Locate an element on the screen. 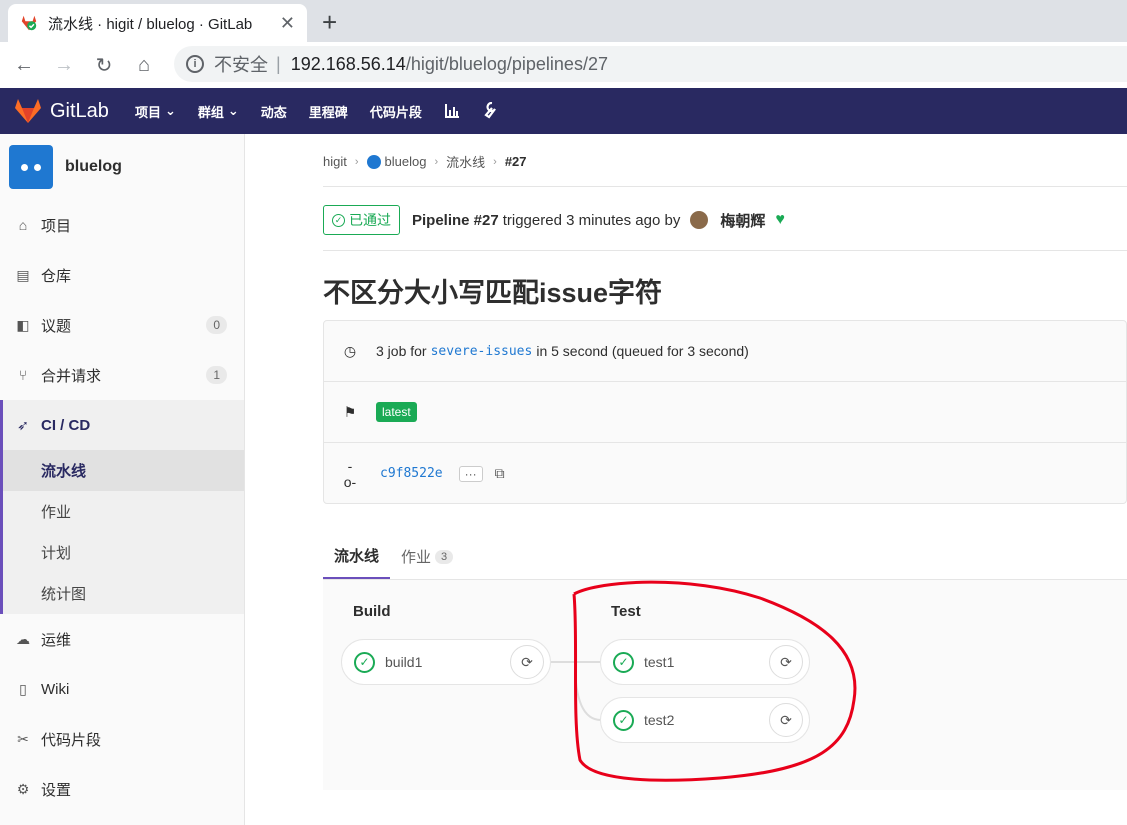  status-badge: ✓ 已通过 is located at coordinates (361, 220).